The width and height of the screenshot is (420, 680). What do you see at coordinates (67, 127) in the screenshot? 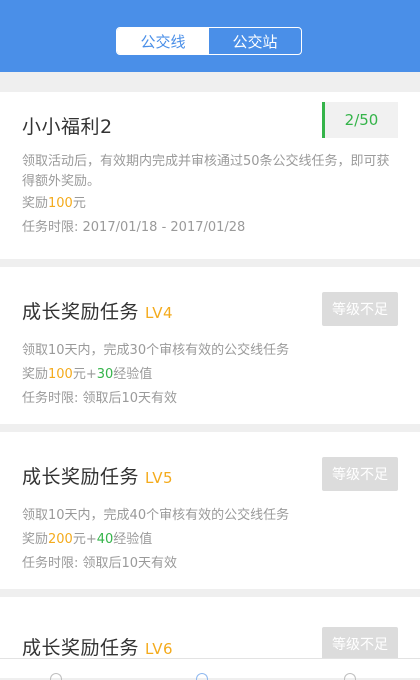
I see `task-title: 小小福利2` at bounding box center [67, 127].